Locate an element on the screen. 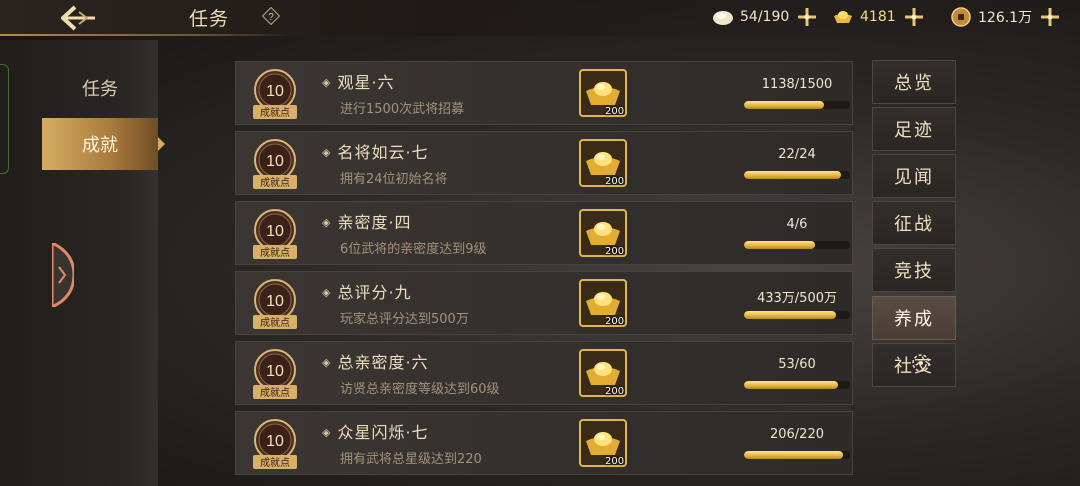 Image resolution: width=1080 pixels, height=486 pixels. achievement-row: 10 成就点 ◈ 总亲密度·六访贤总亲密度等级达到60级 200 53/60 is located at coordinates (544, 373).